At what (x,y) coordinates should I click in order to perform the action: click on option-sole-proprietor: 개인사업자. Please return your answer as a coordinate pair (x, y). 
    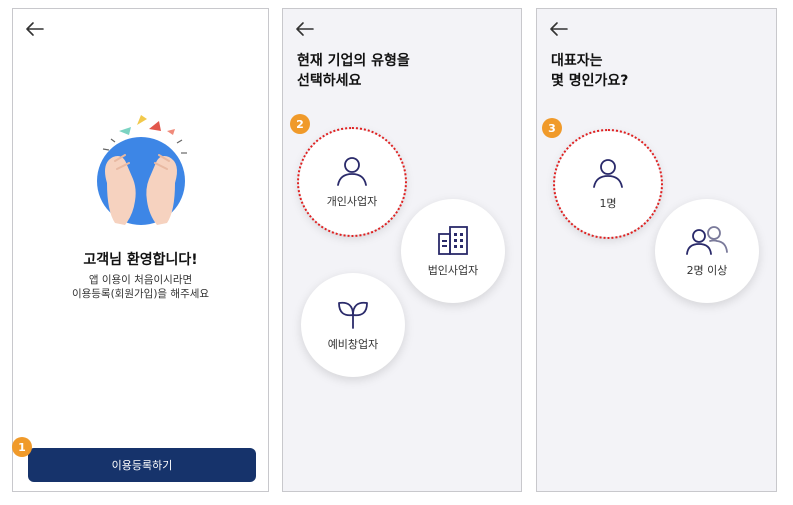
    Looking at the image, I should click on (352, 182).